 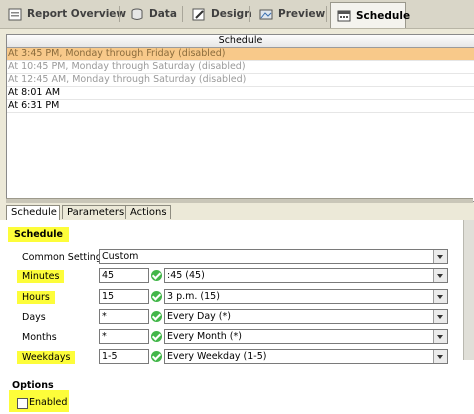 I want to click on tab-report-overview-label: Report Overview, so click(x=77, y=14).